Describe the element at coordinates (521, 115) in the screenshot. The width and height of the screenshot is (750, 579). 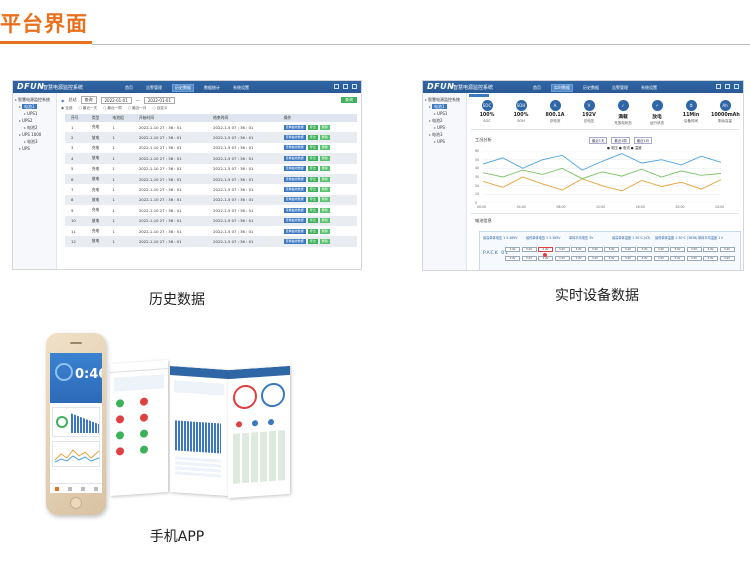
I see `metric-value: 100%` at that location.